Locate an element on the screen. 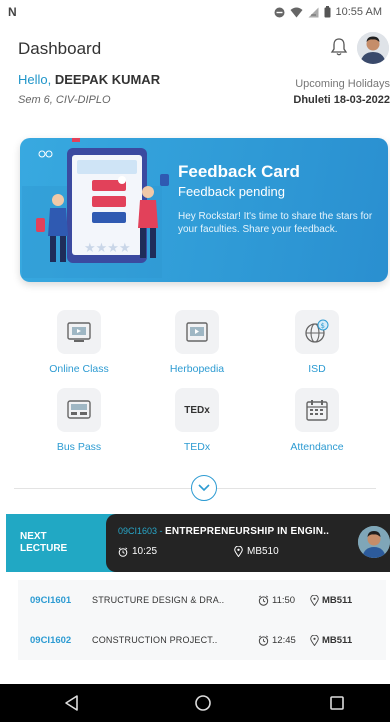  service-isd: $ ISD is located at coordinates (317, 342).